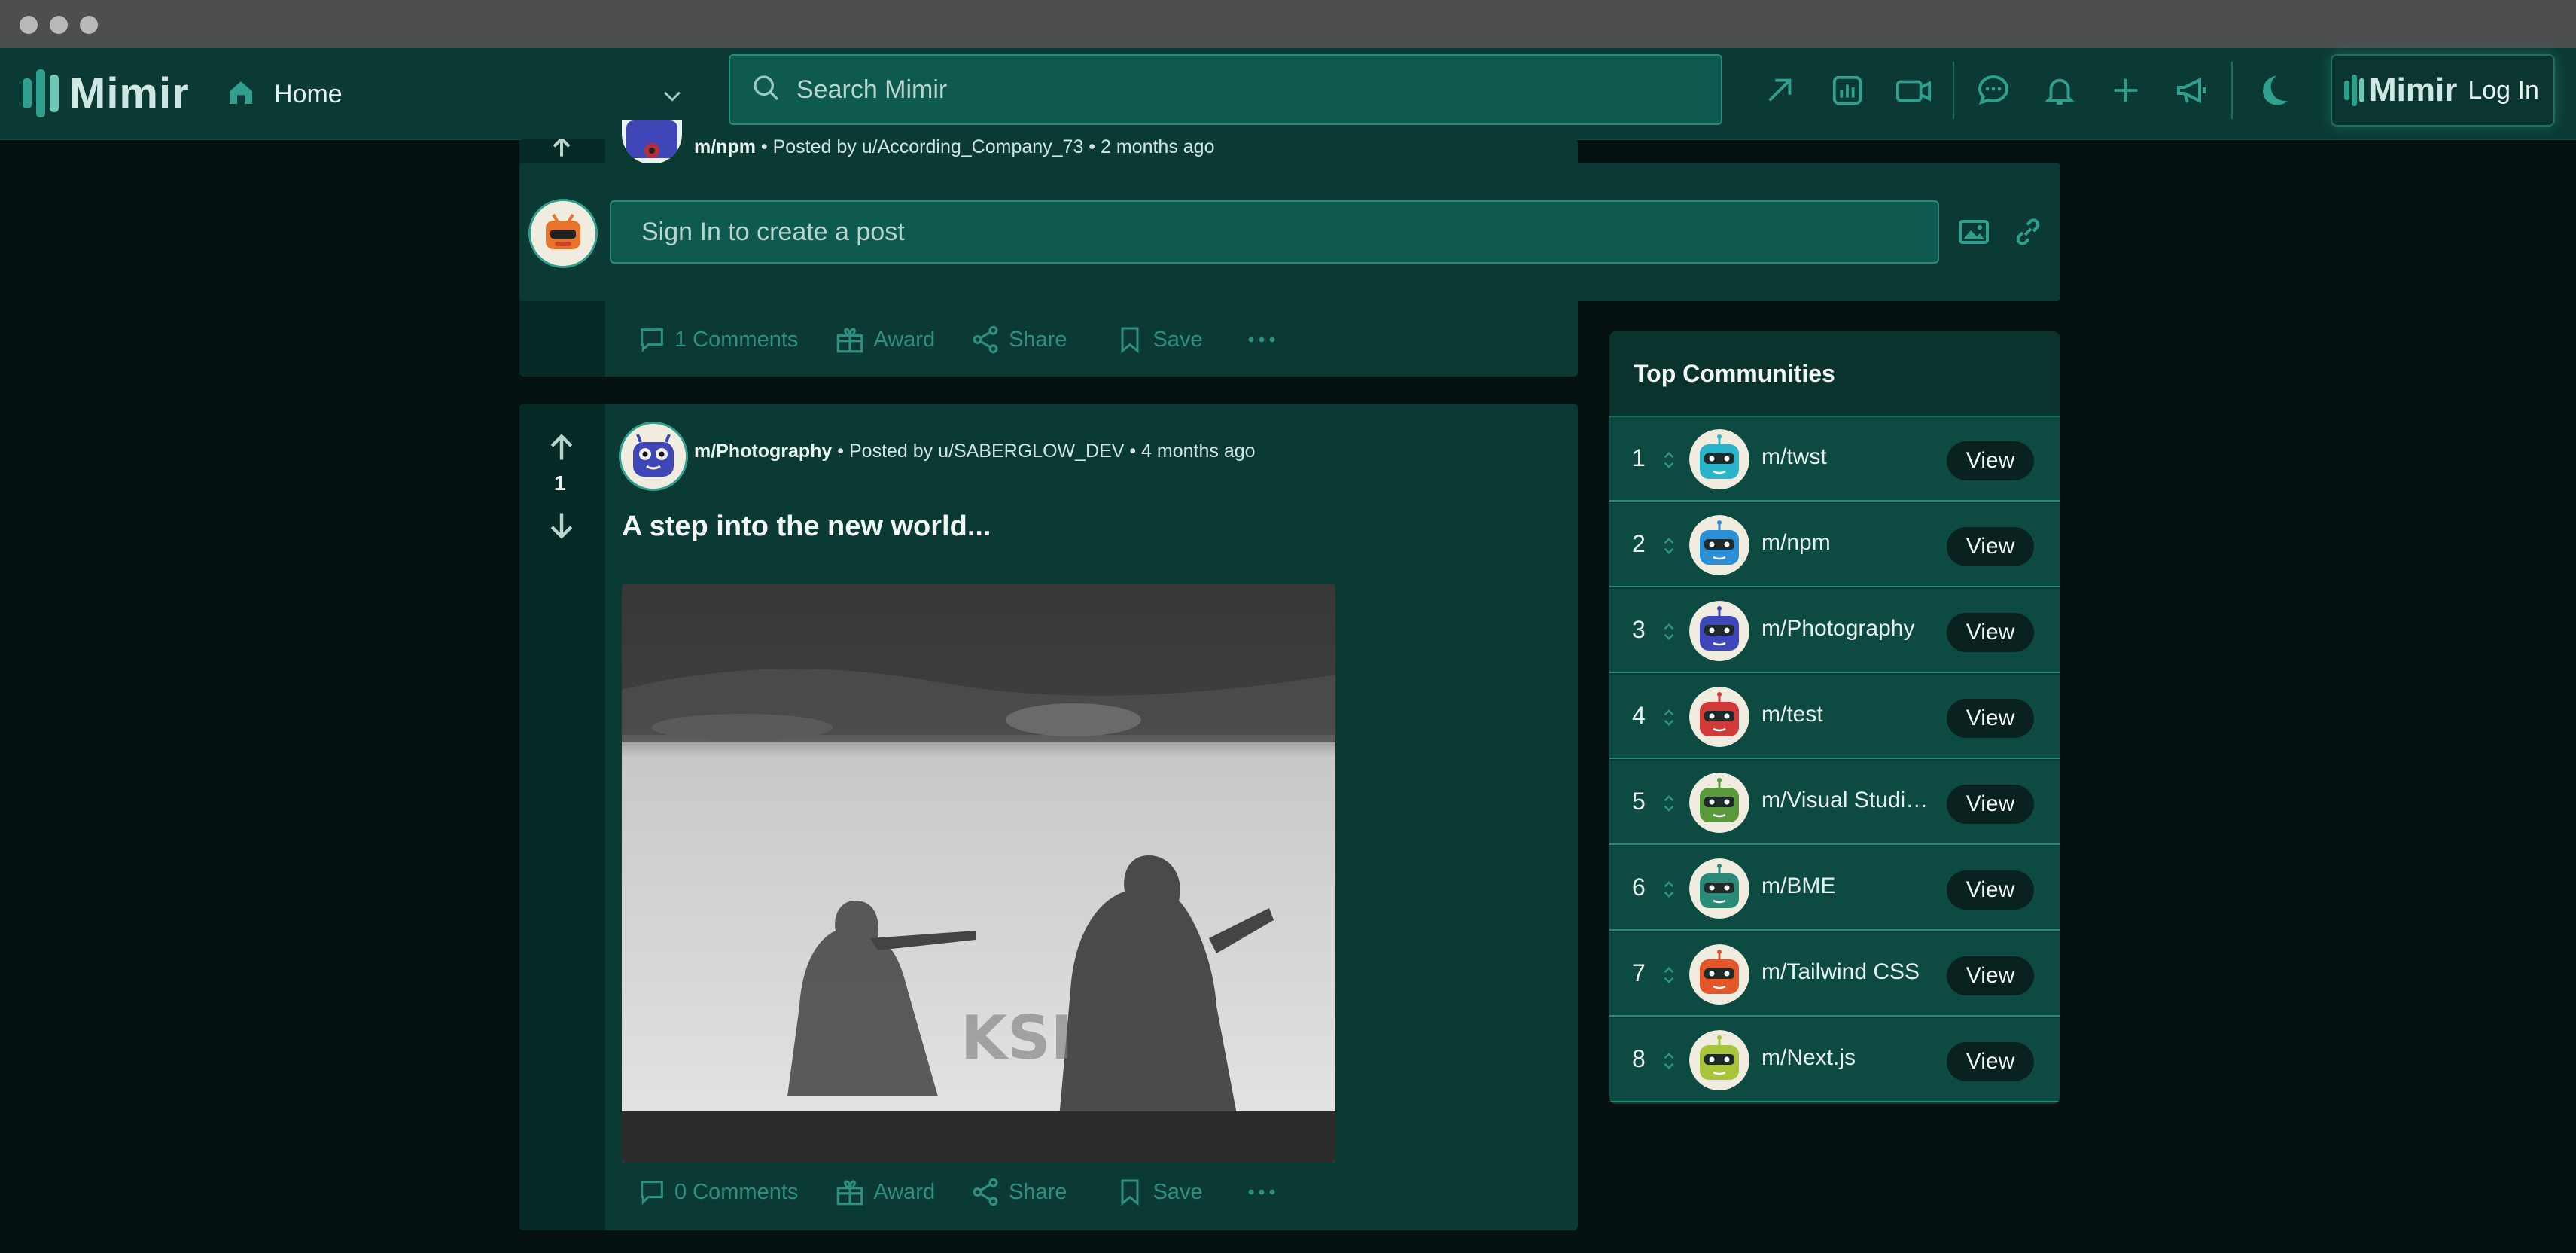 The height and width of the screenshot is (1253, 2576). I want to click on community-rank: 5, so click(1639, 801).